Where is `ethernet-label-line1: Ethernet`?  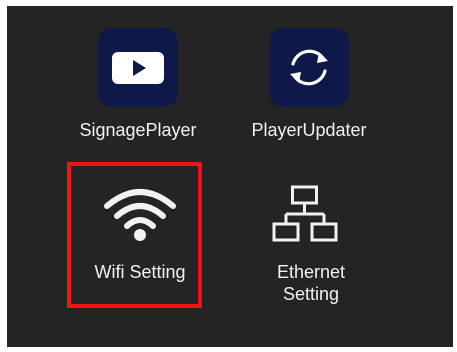
ethernet-label-line1: Ethernet is located at coordinates (311, 272).